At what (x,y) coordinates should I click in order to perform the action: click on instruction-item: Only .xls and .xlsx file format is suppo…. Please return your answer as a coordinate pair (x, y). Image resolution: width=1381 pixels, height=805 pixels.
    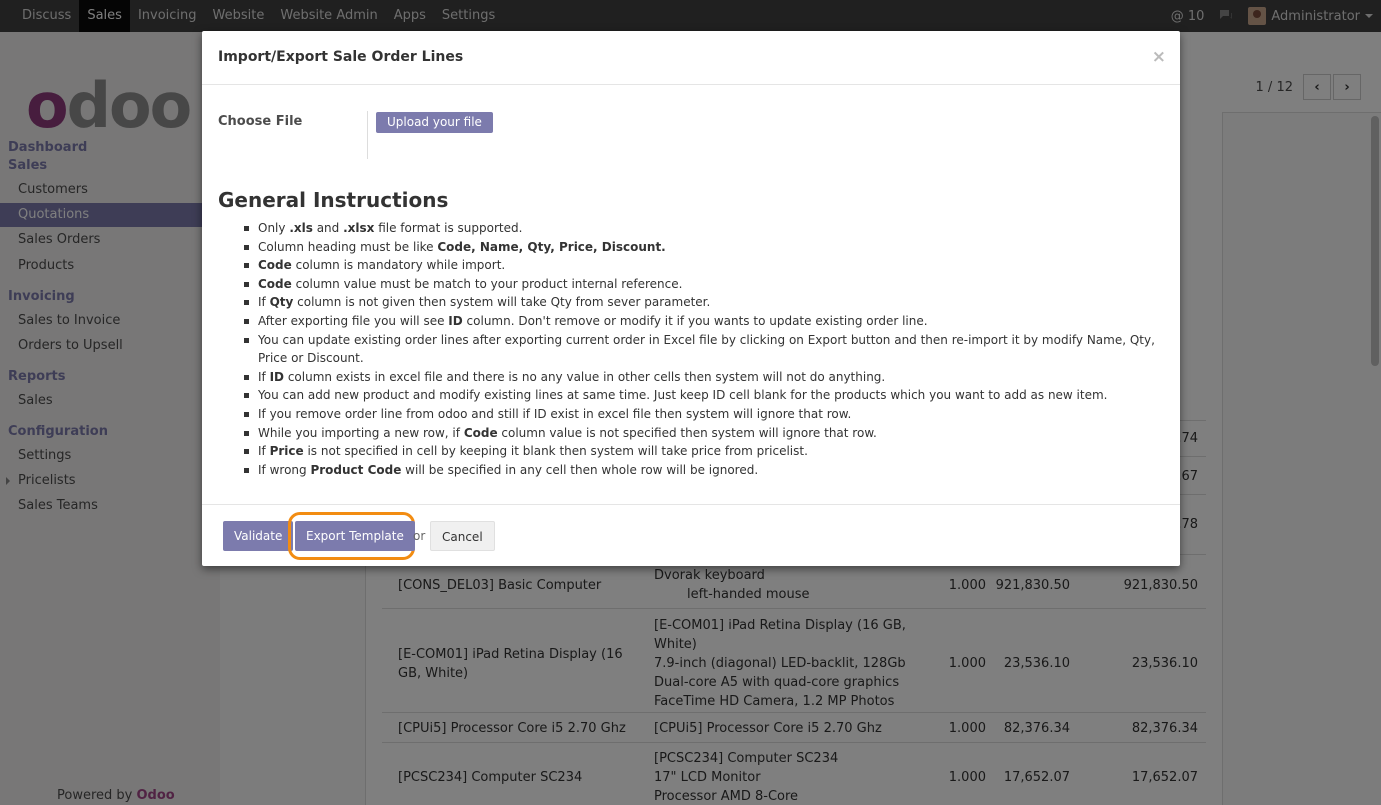
    Looking at the image, I should click on (704, 228).